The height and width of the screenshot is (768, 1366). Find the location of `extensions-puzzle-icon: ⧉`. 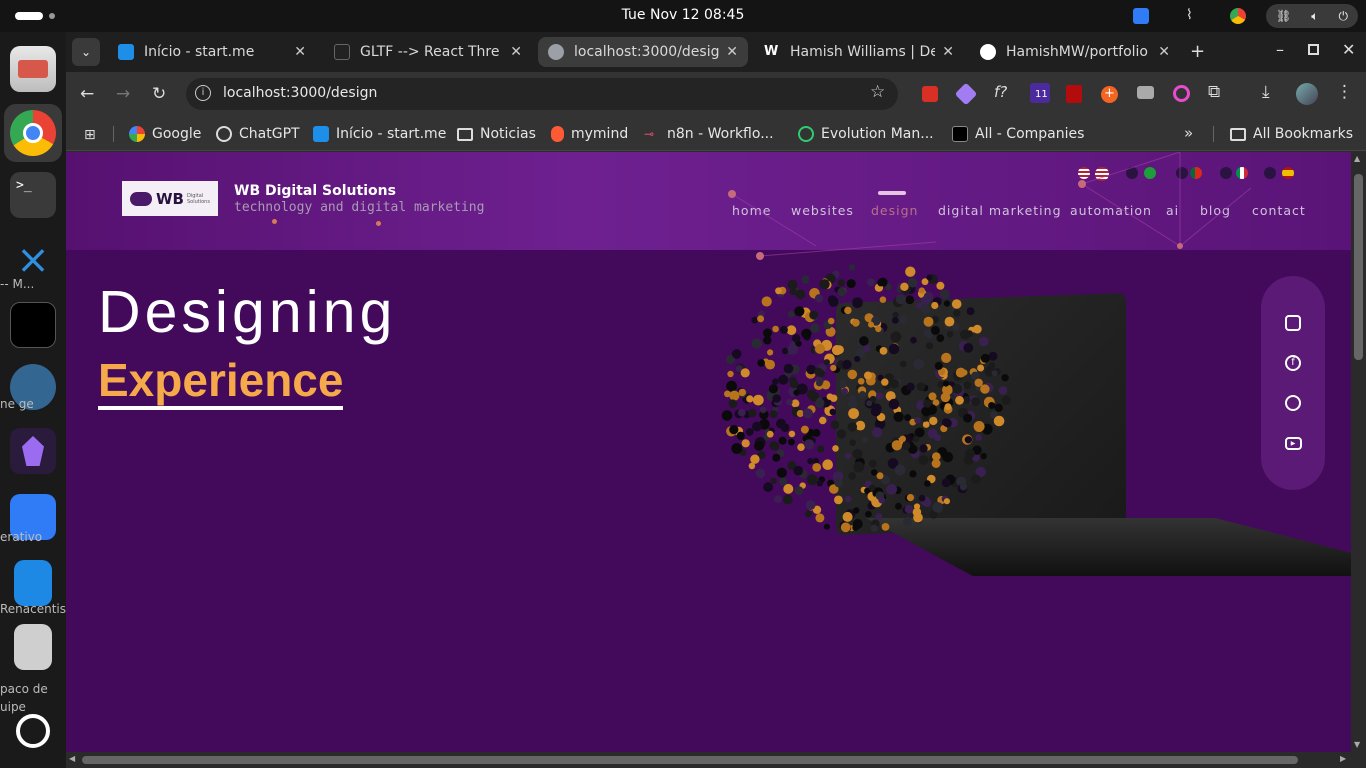

extensions-puzzle-icon: ⧉ is located at coordinates (1214, 92).